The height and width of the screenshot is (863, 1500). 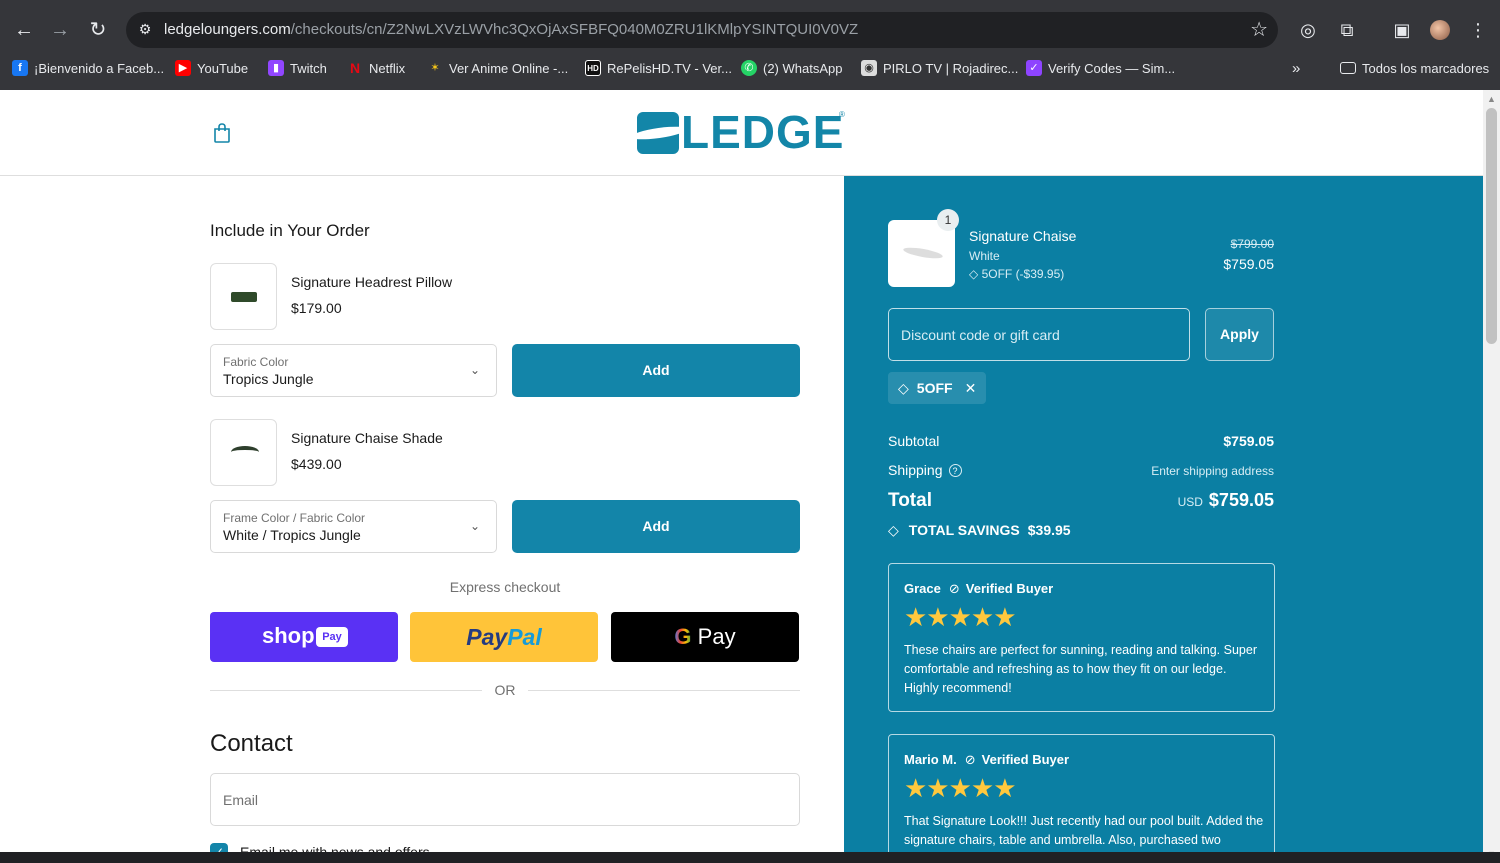 I want to click on currency: USD, so click(x=1190, y=502).